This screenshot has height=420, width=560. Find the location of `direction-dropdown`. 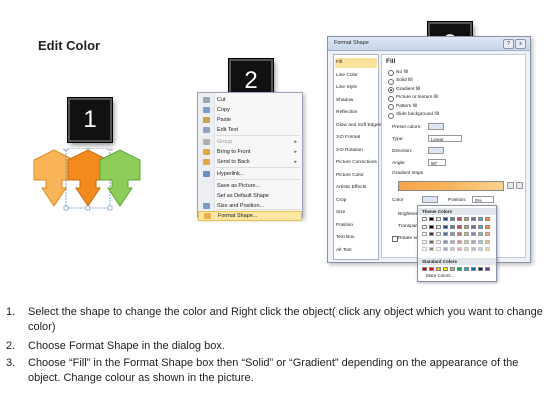

direction-dropdown is located at coordinates (436, 150).